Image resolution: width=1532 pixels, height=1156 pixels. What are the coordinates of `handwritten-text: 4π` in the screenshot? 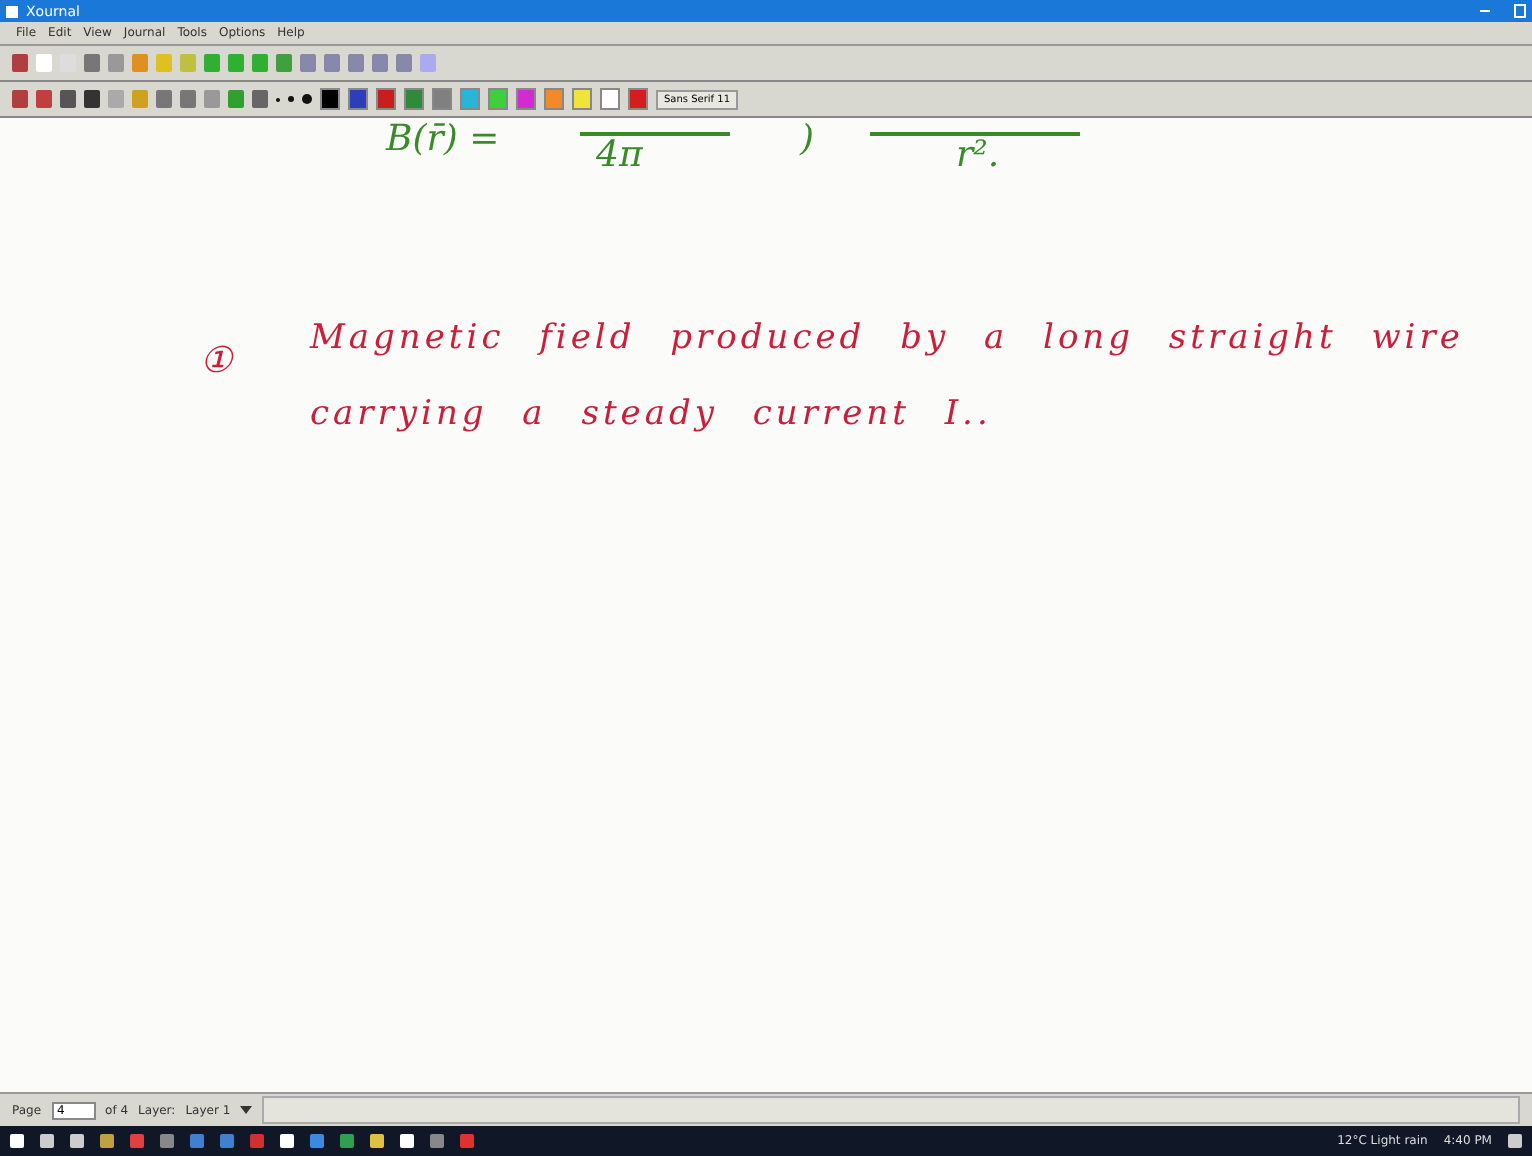 It's located at (619, 156).